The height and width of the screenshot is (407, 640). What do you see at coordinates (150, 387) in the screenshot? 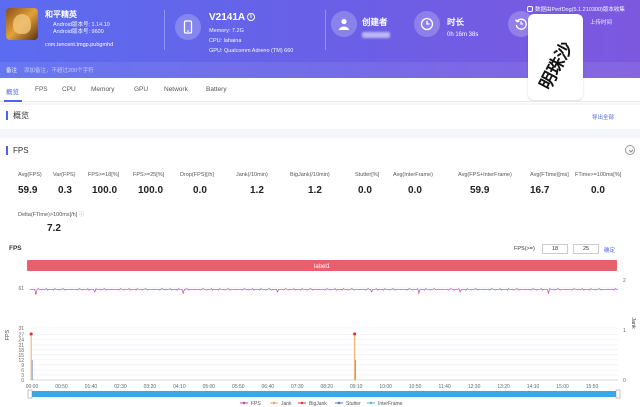
I see `x-tick-label: 03:20` at bounding box center [150, 387].